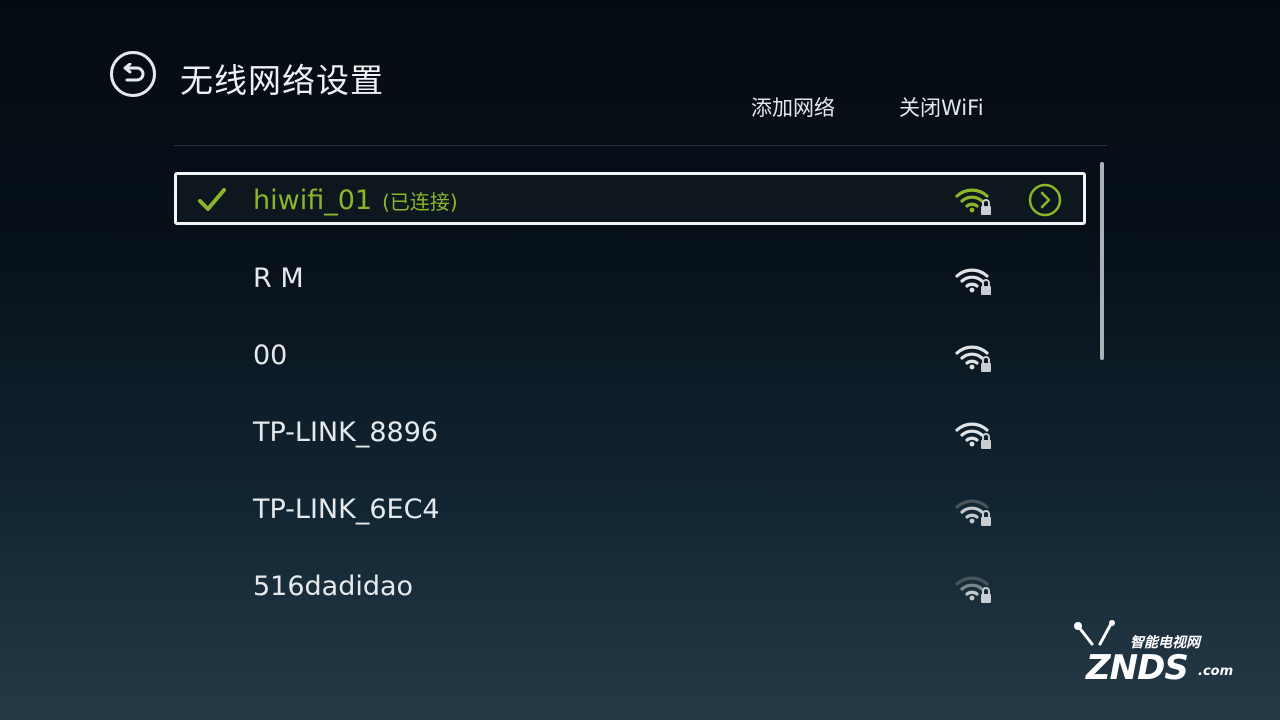 This screenshot has height=720, width=1280. I want to click on watermark-en: ZNDS, so click(1137, 668).